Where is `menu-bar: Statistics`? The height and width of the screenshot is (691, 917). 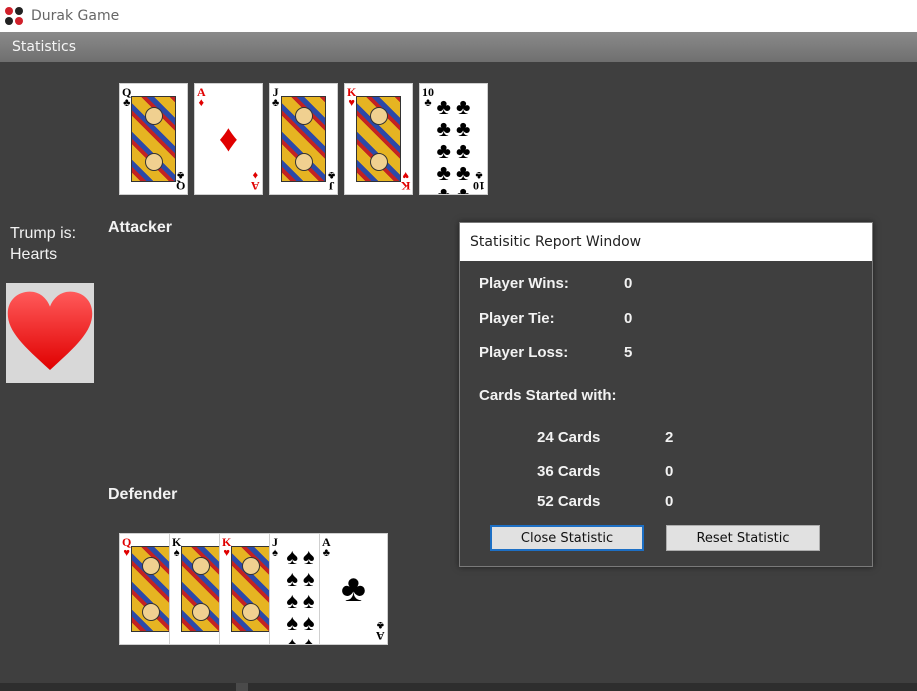 menu-bar: Statistics is located at coordinates (458, 47).